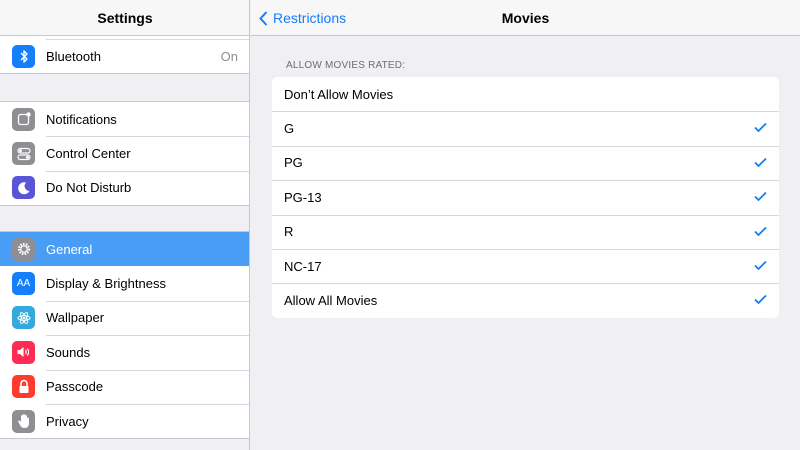  Describe the element at coordinates (525, 128) in the screenshot. I see `option-g: G` at that location.